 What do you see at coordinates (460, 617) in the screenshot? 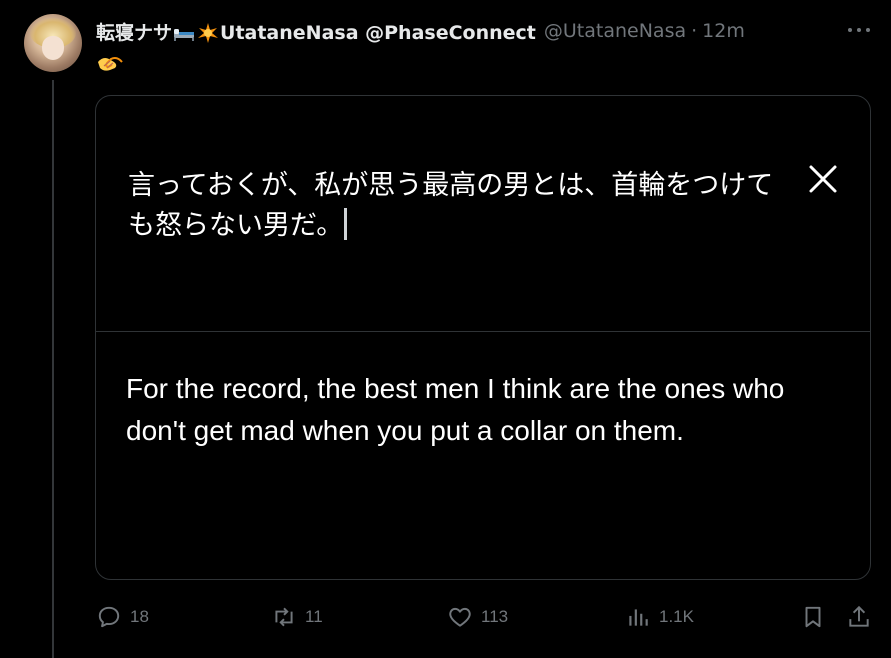
I see `heart-icon` at bounding box center [460, 617].